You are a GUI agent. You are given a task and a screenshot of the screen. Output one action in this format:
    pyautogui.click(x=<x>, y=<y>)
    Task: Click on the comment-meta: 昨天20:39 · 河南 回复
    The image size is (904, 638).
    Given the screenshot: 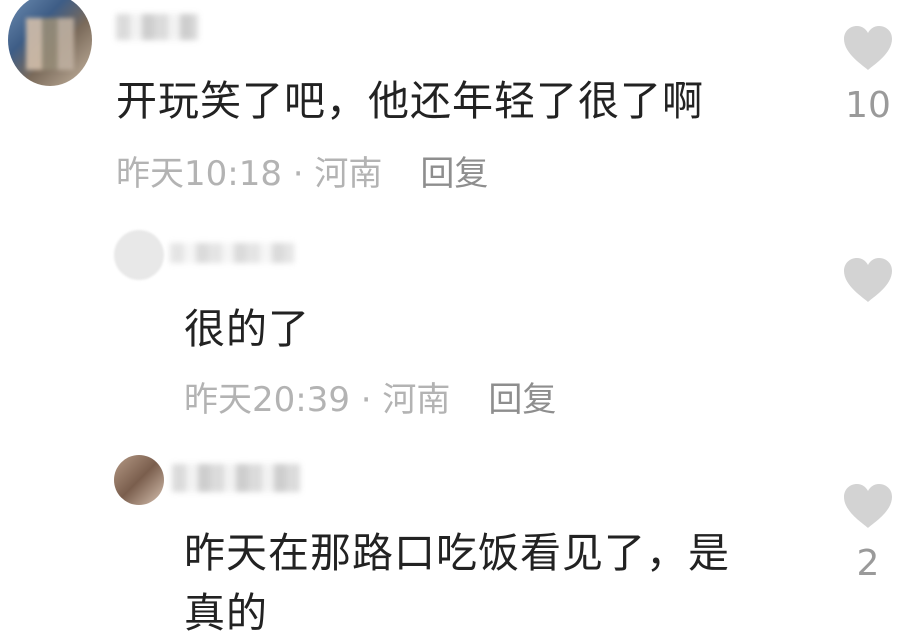 What is the action you would take?
    pyautogui.click(x=370, y=400)
    